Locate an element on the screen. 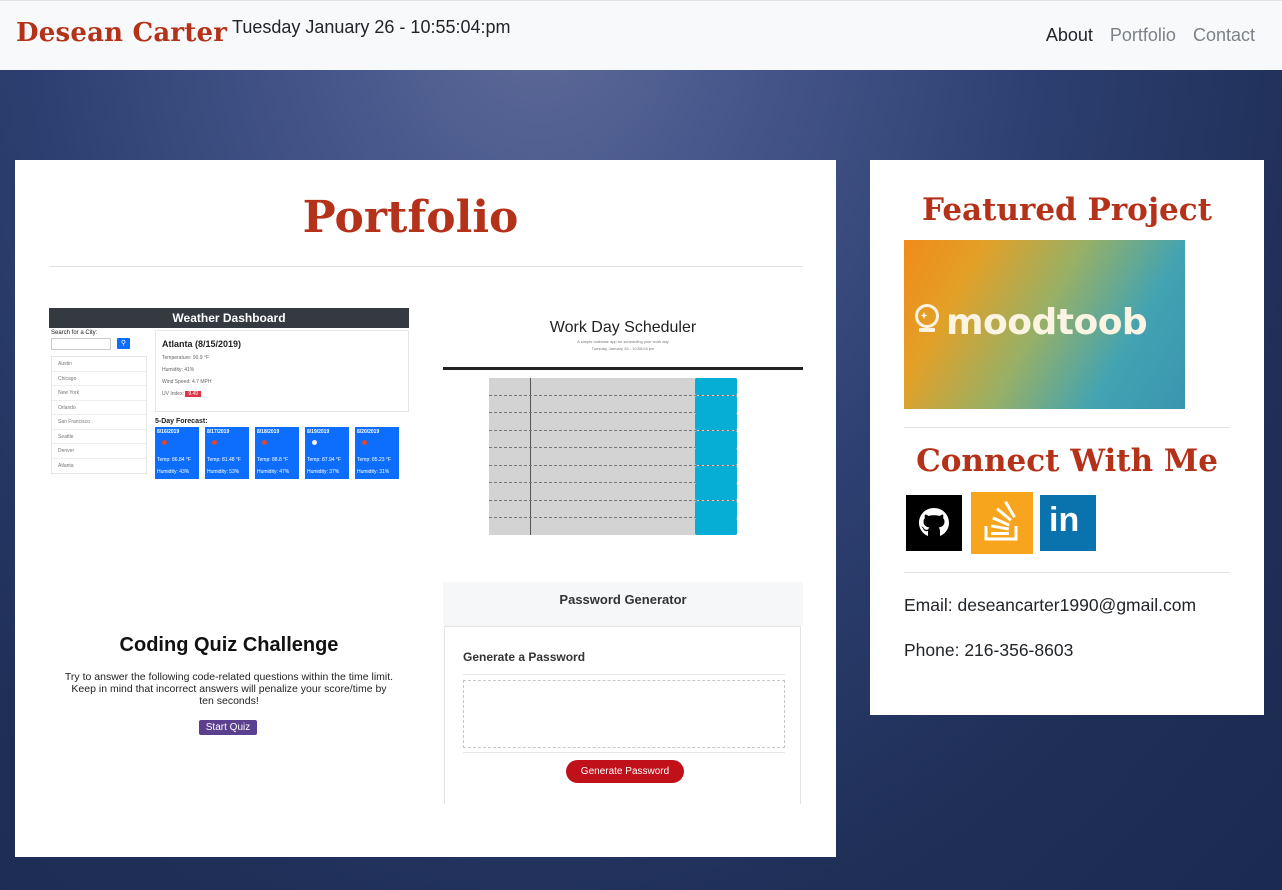 The width and height of the screenshot is (1282, 890). weather-uv-row: UV Index: 9.49 is located at coordinates (282, 394).